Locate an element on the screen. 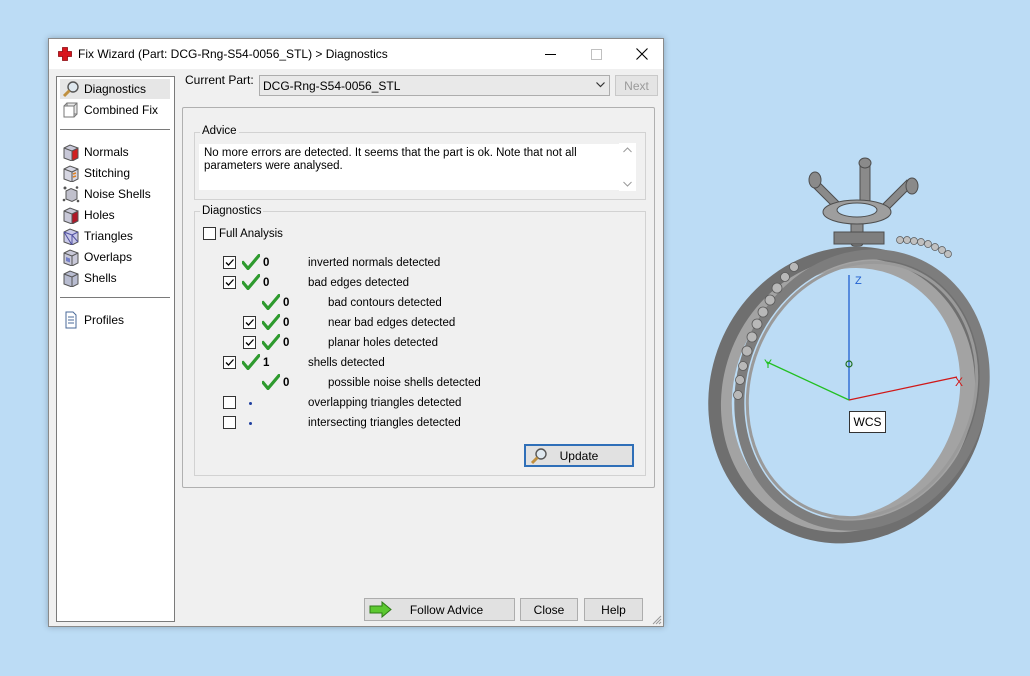  resize-grip-icon is located at coordinates (656, 619).